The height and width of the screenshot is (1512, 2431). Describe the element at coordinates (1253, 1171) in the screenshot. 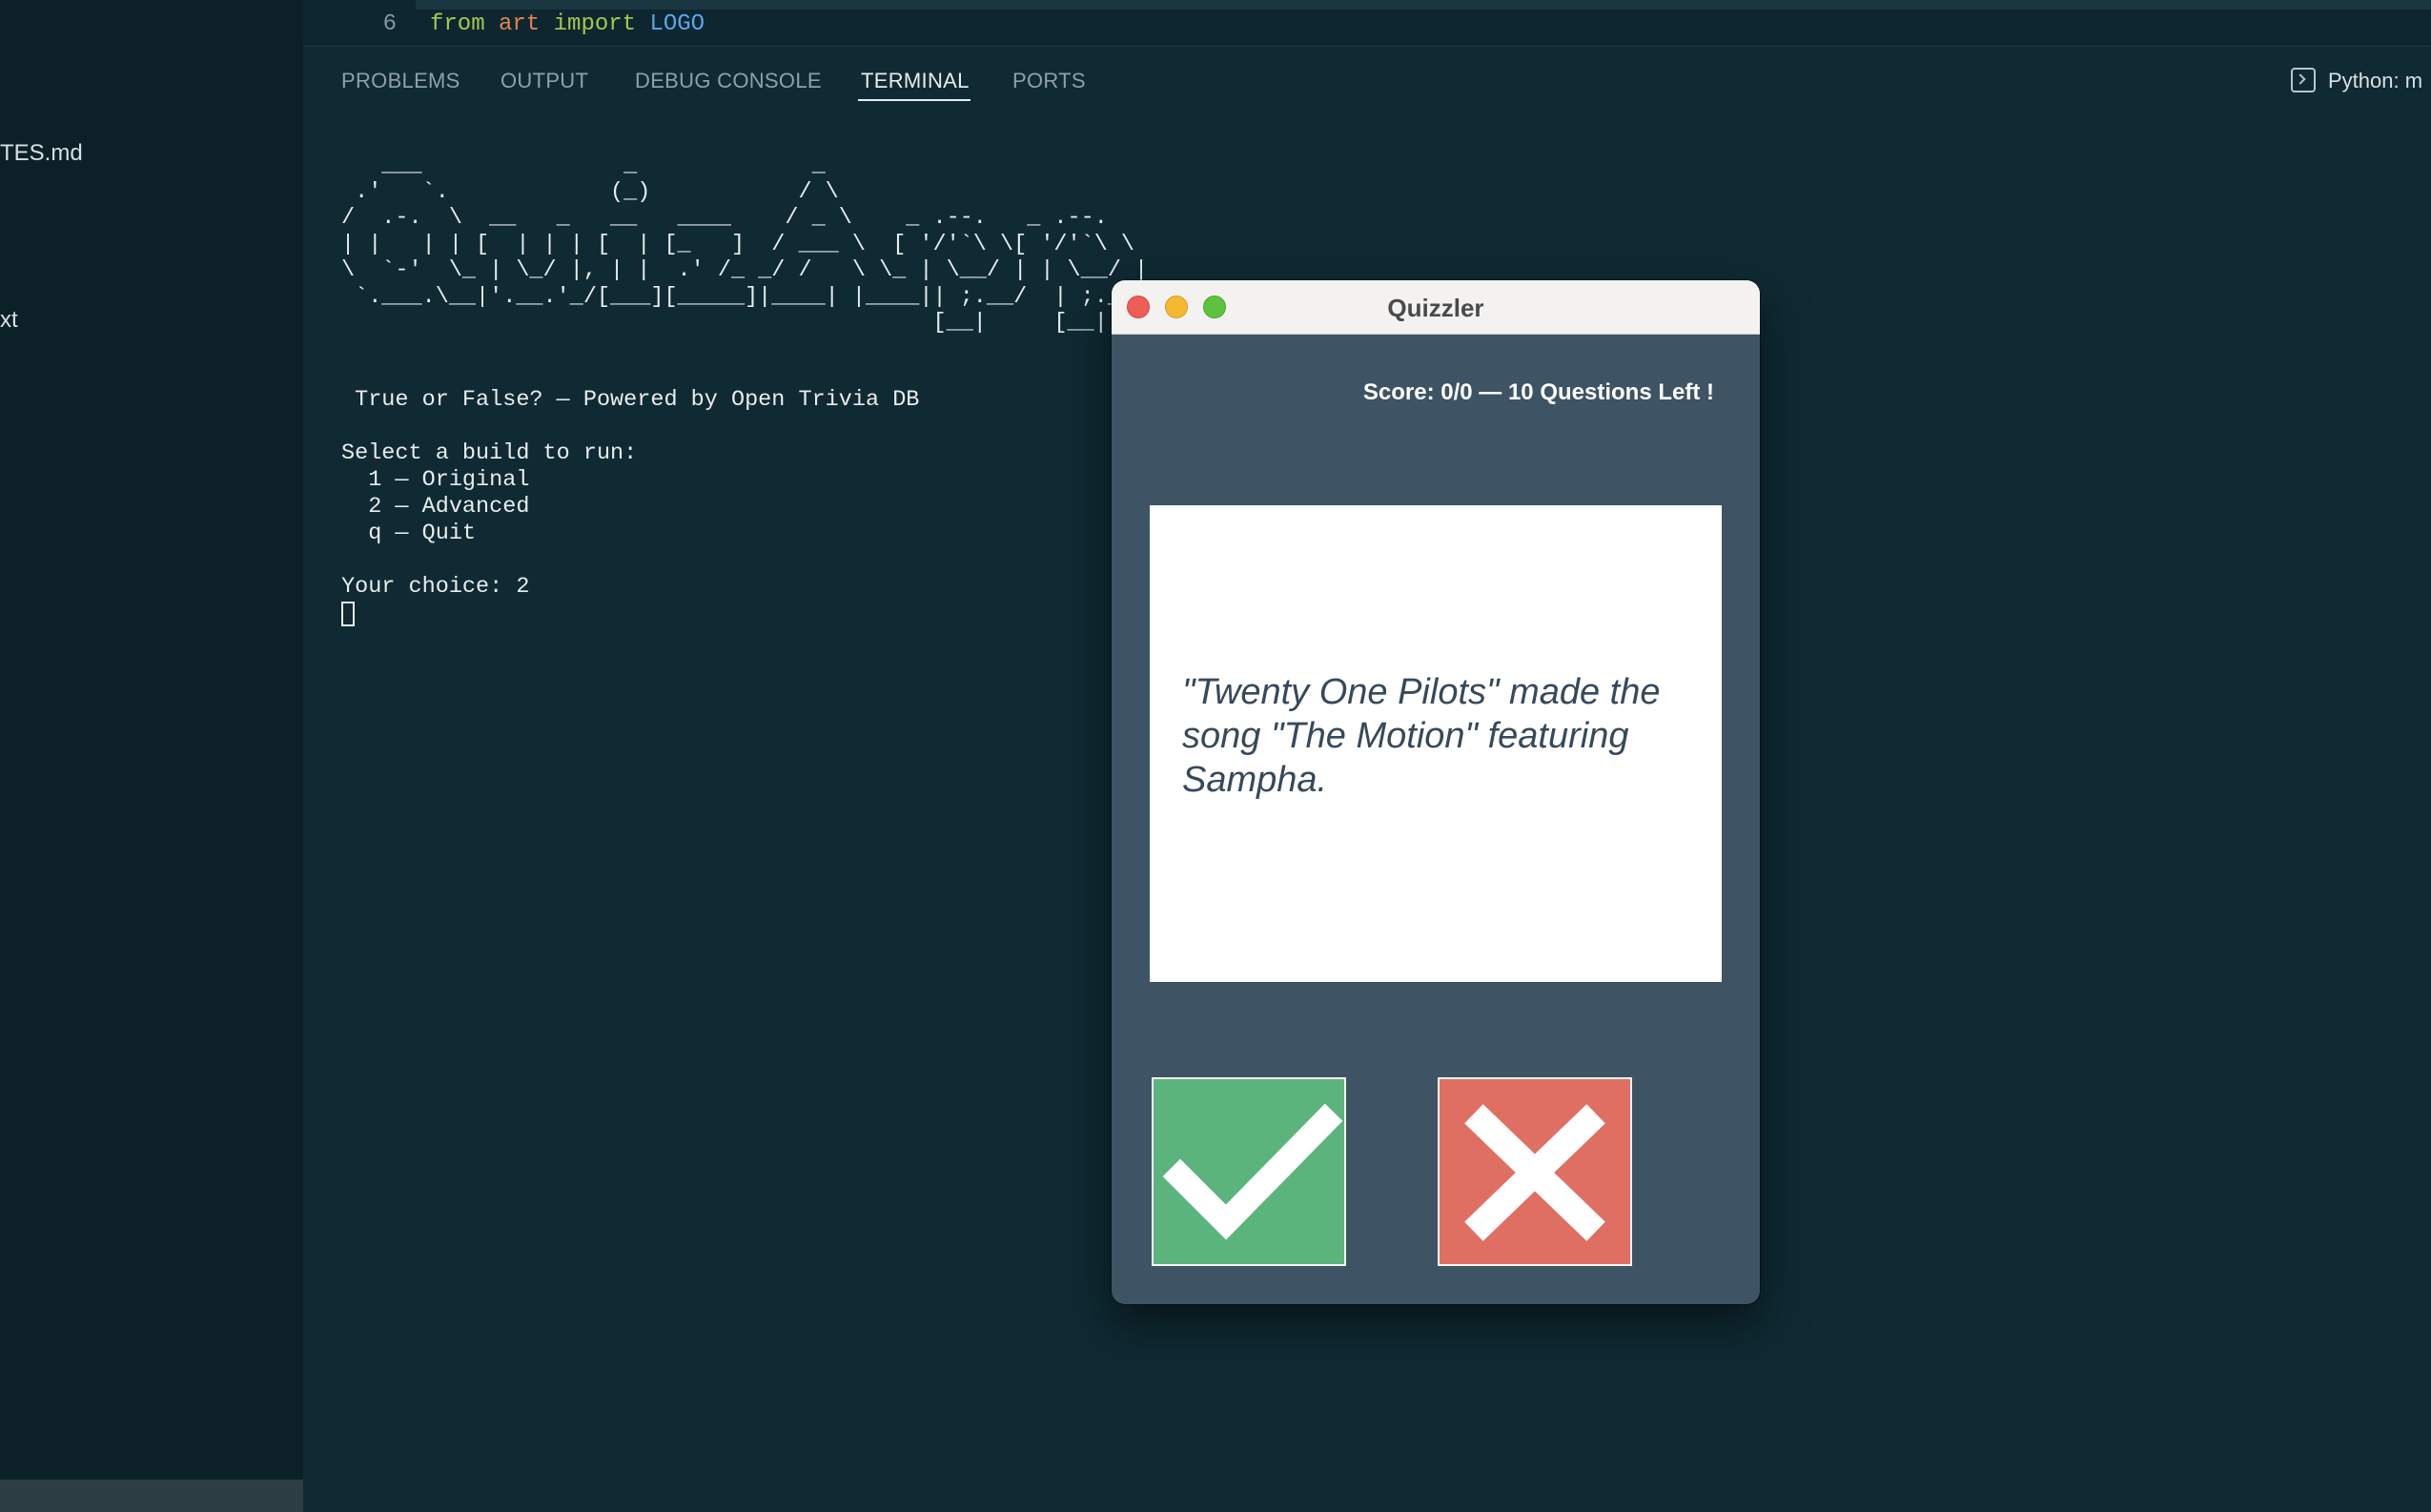

I see `check-icon` at that location.